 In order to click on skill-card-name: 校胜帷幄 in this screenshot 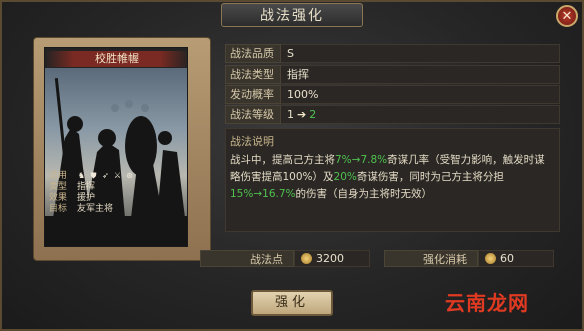, I will do `click(116, 59)`.